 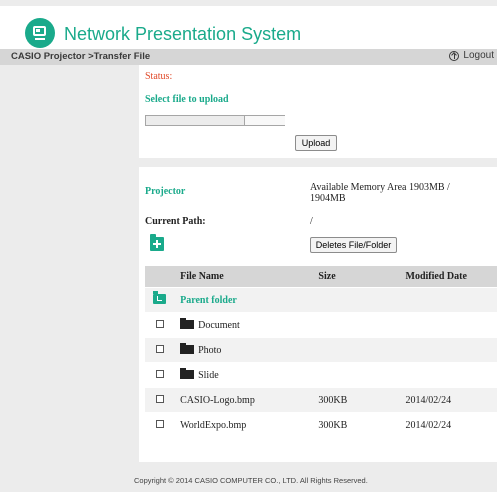 I want to click on status-label: Status:, so click(x=159, y=76).